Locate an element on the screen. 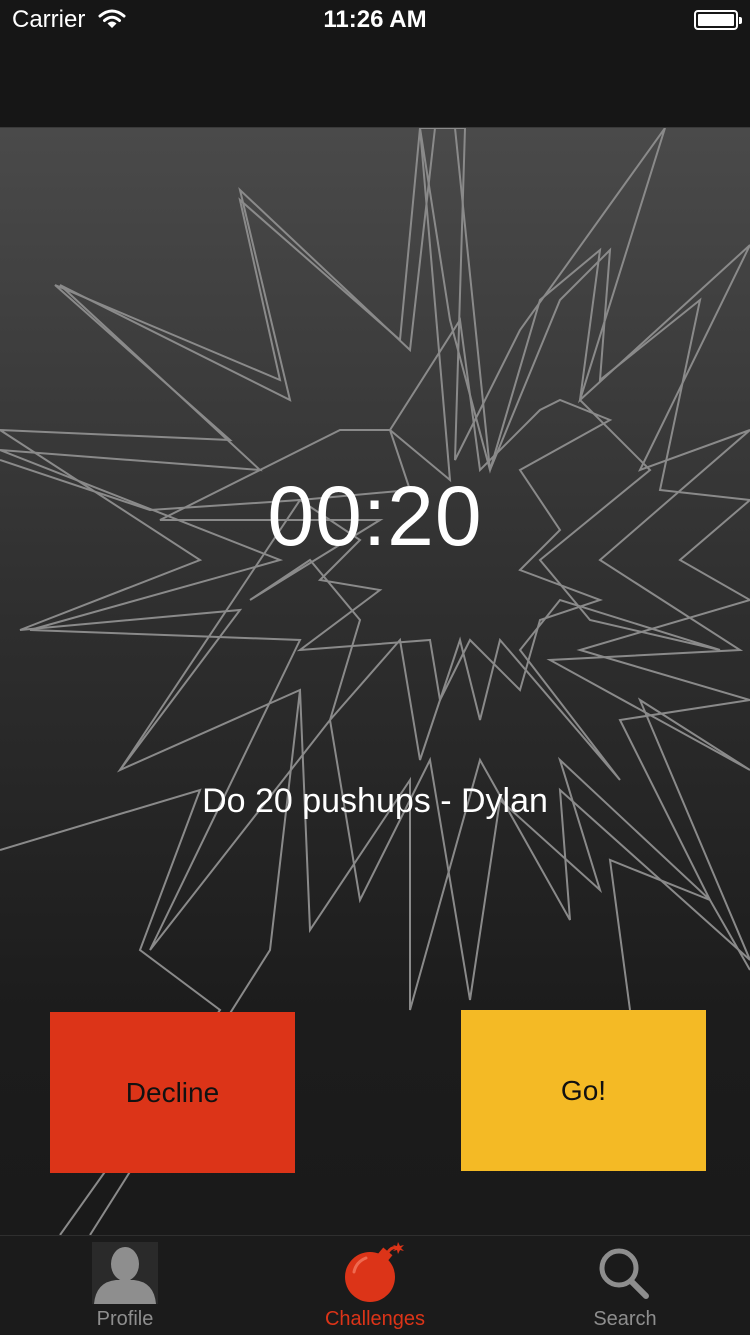  navigation-bar is located at coordinates (375, 84).